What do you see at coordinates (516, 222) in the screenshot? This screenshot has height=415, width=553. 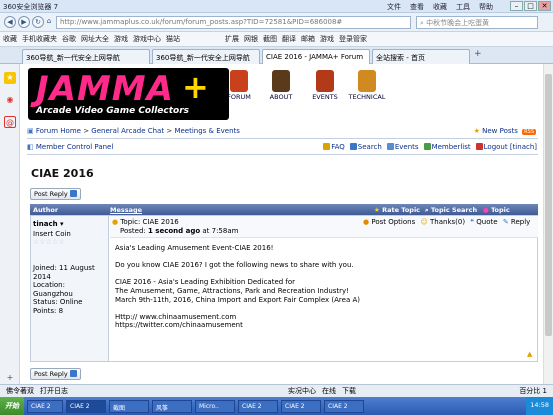 I see `reply-button: ✎ Reply` at bounding box center [516, 222].